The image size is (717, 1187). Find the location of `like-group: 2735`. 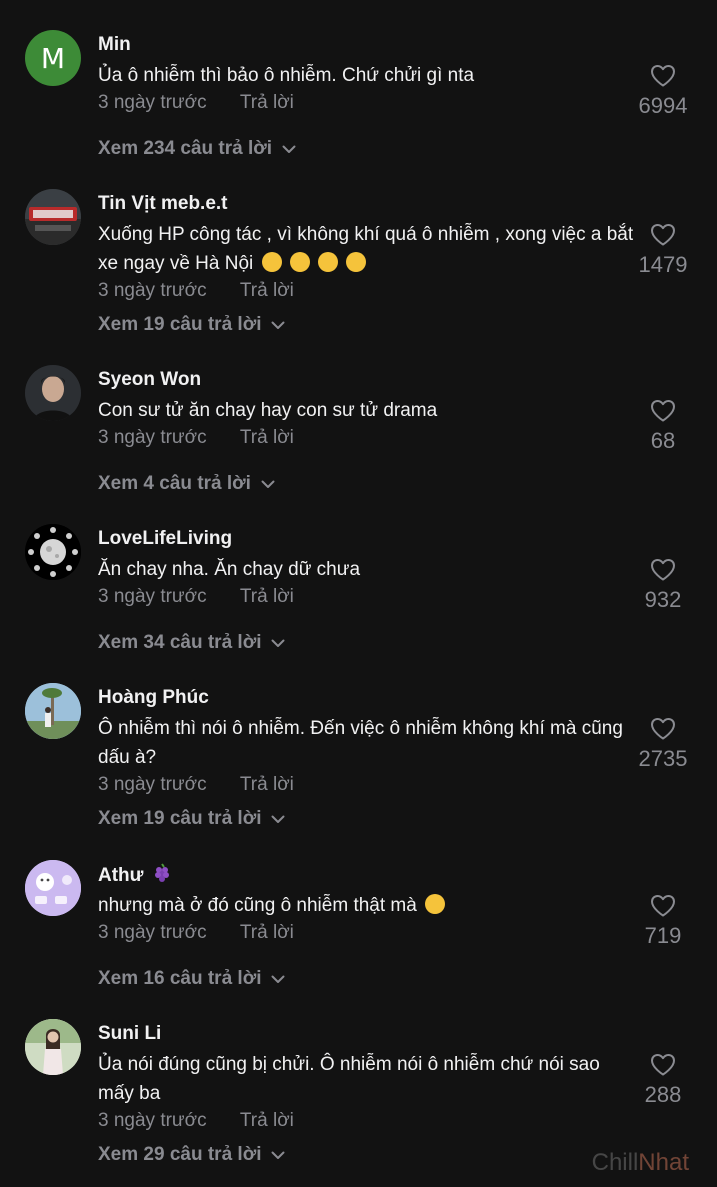

like-group: 2735 is located at coordinates (663, 745).